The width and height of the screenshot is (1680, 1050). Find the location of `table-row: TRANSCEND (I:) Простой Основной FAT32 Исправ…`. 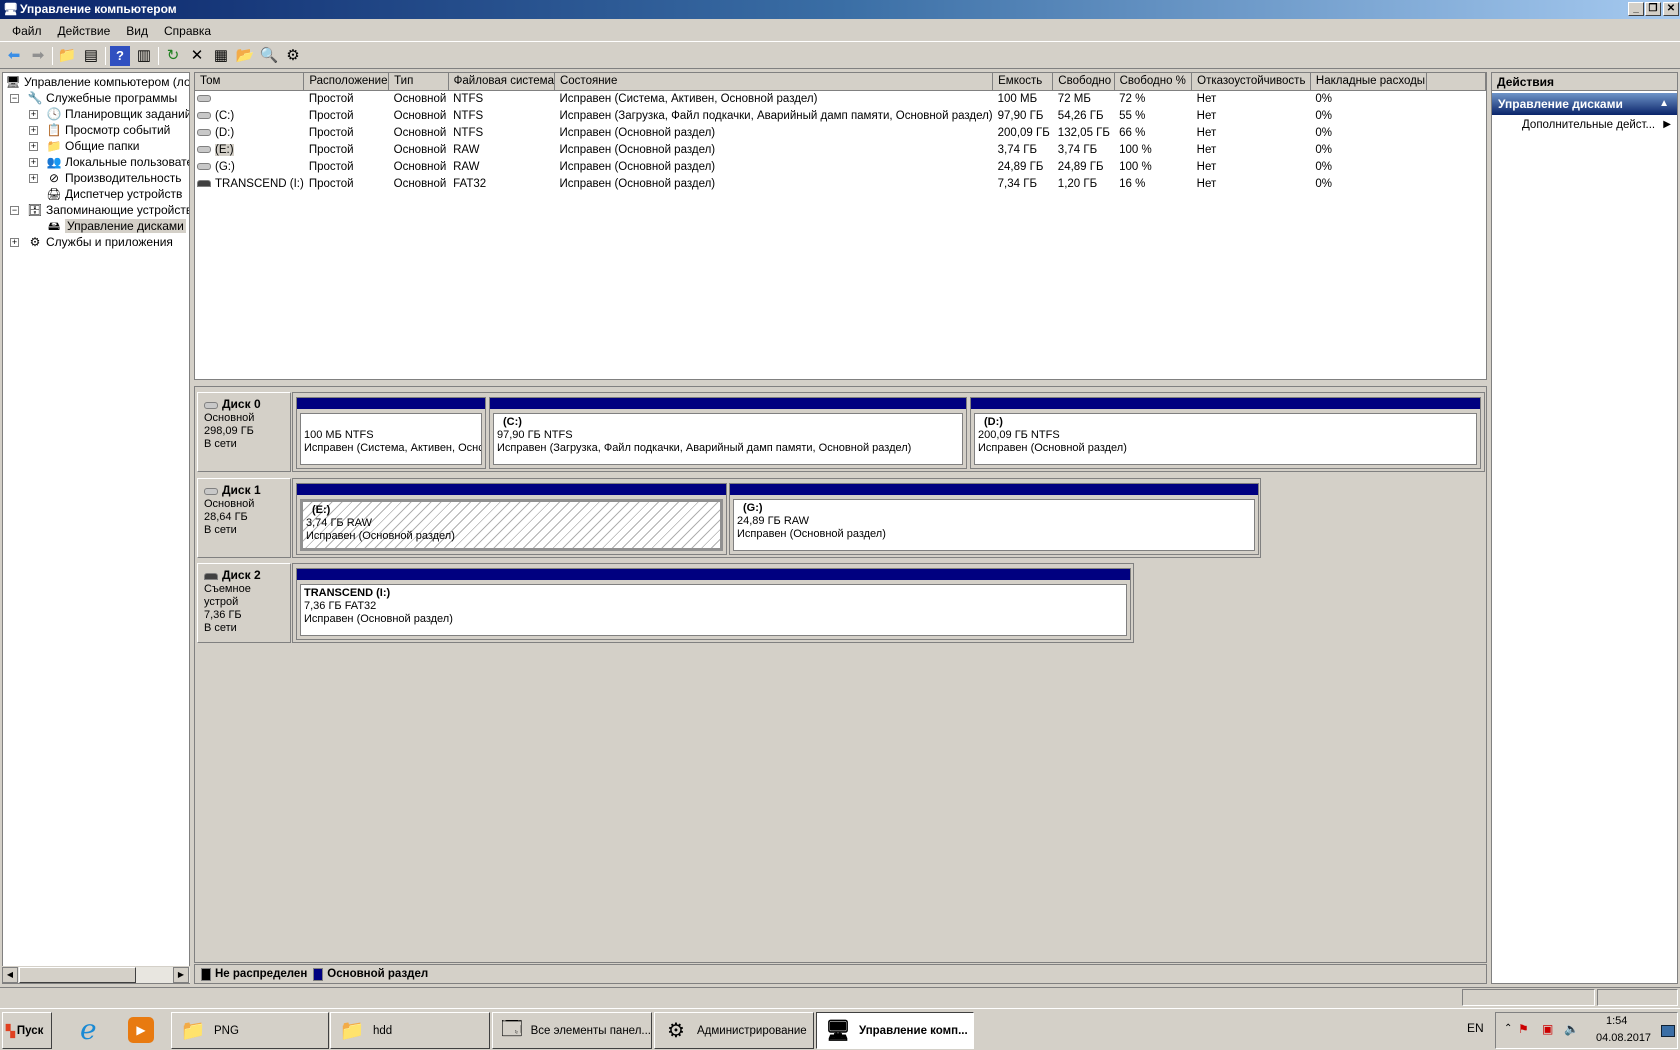

table-row: TRANSCEND (I:) Простой Основной FAT32 Исправ… is located at coordinates (840, 183).